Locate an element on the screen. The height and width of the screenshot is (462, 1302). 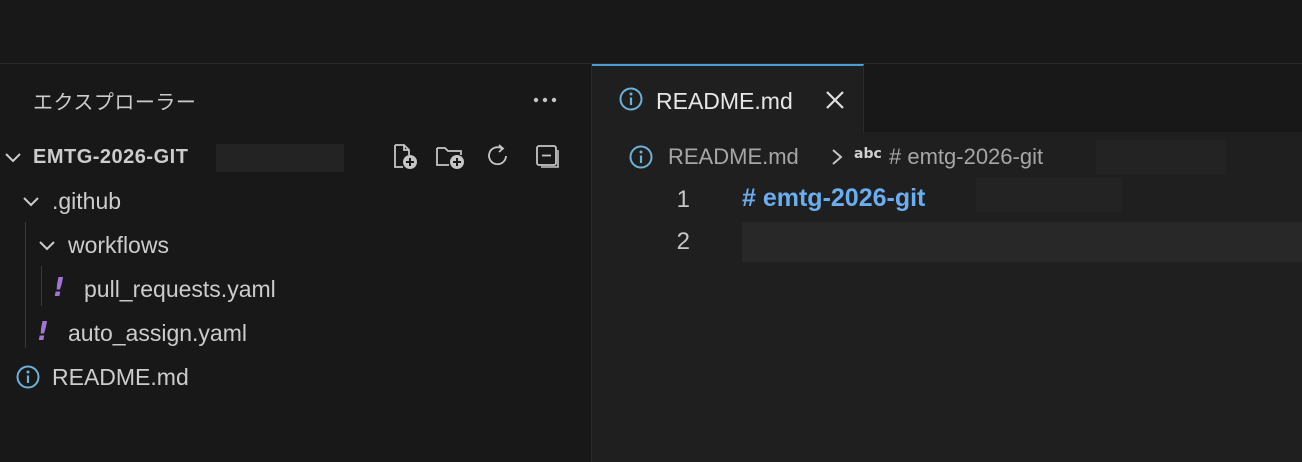
new-folder-button is located at coordinates (450, 156).